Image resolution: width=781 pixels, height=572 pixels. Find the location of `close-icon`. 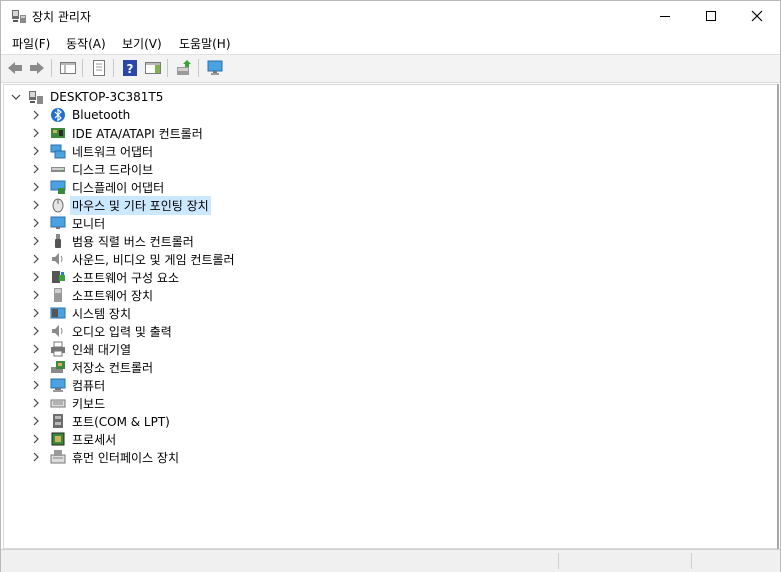

close-icon is located at coordinates (757, 16).